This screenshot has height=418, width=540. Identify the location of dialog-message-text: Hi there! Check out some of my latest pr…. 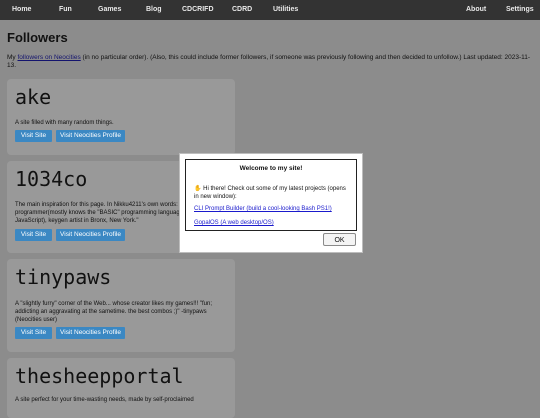
(270, 193).